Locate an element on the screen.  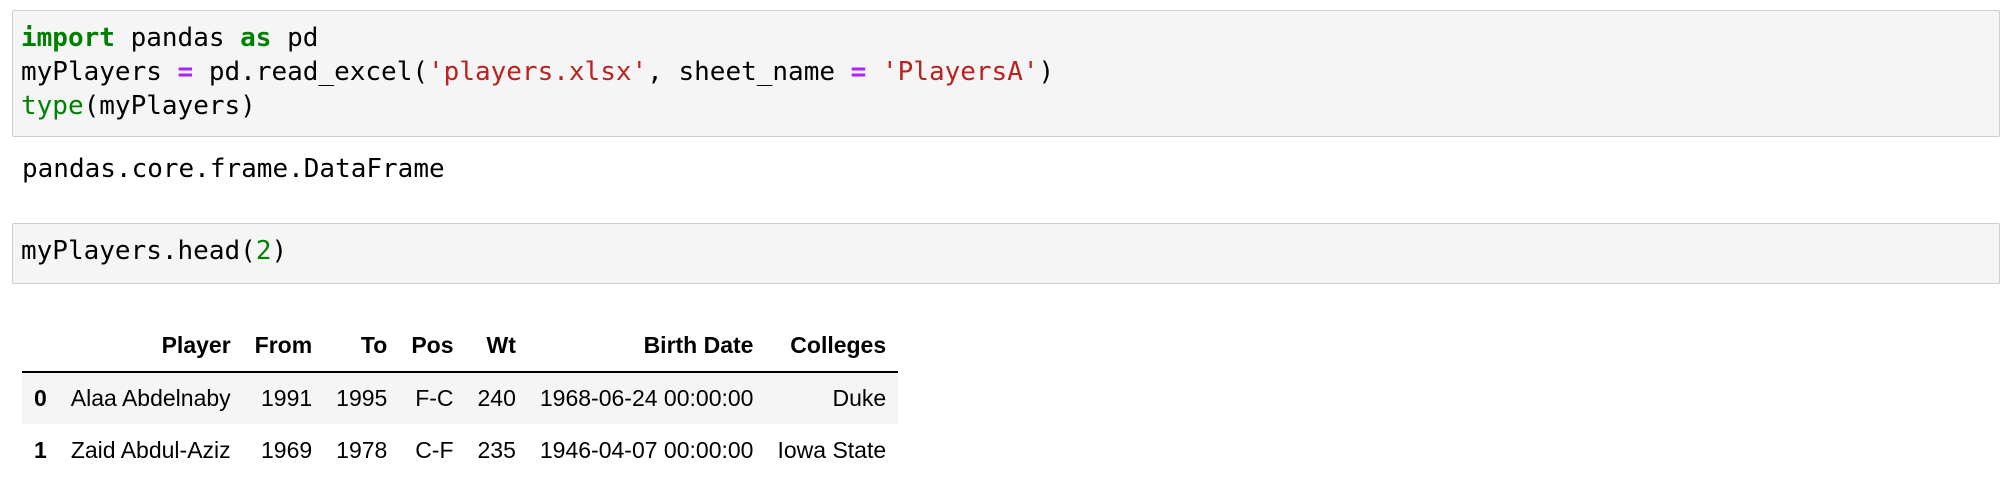
row-index: 0 is located at coordinates (40, 398).